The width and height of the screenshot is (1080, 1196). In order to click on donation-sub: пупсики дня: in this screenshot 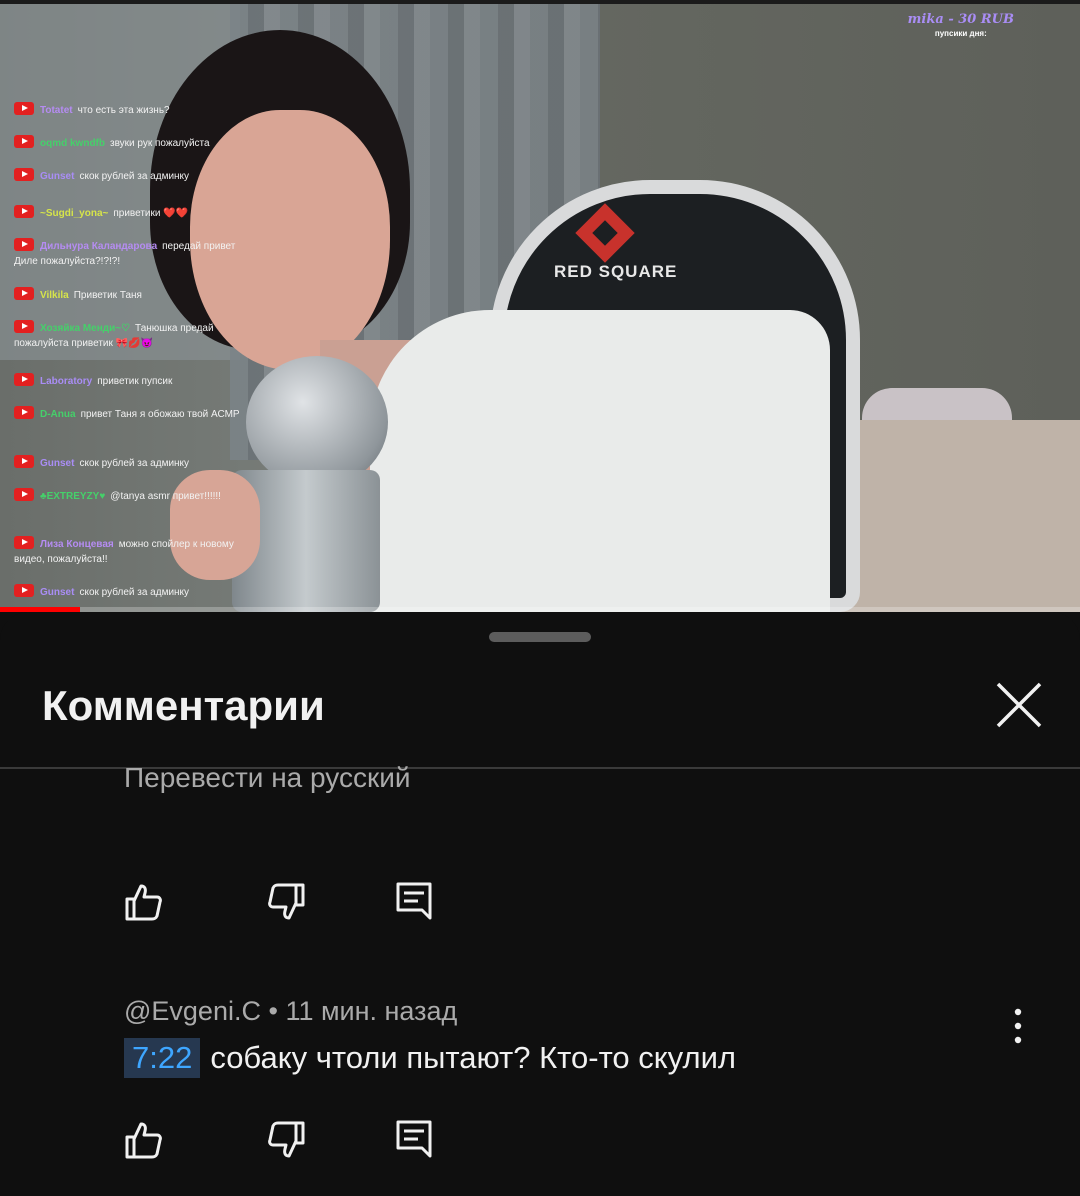, I will do `click(960, 33)`.